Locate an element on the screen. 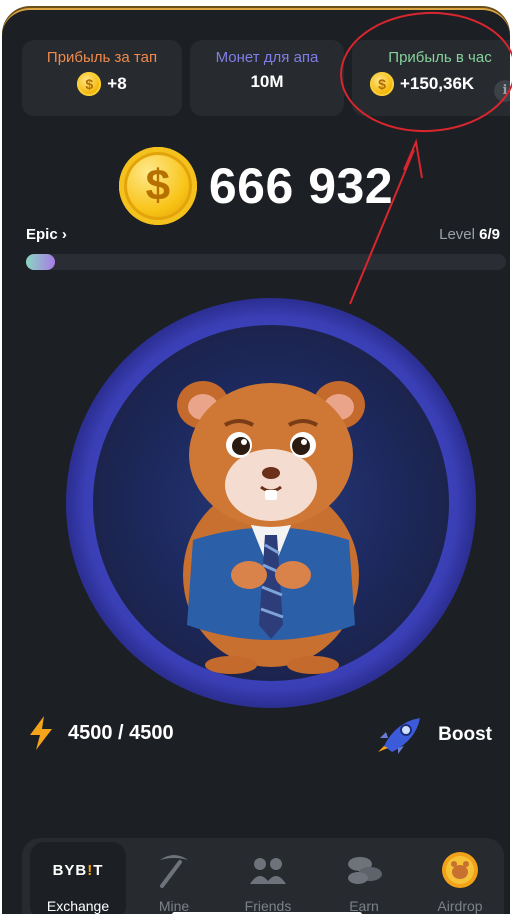 The height and width of the screenshot is (914, 512). bybit-logo-text: BYB is located at coordinates (70, 870).